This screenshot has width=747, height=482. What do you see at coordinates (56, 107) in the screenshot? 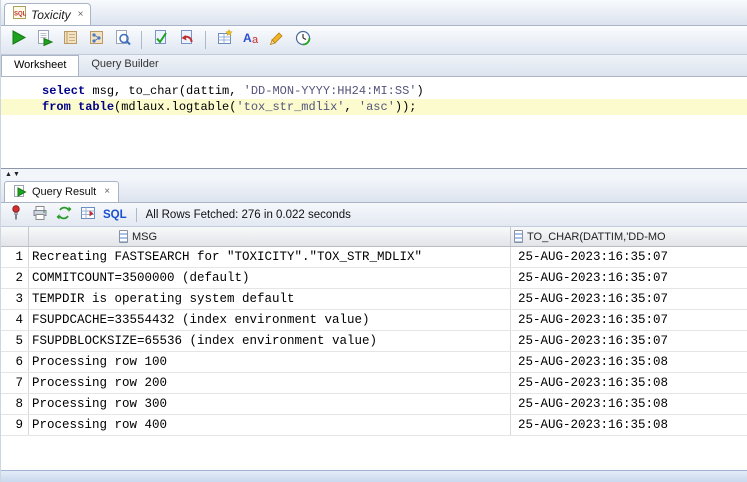
I see `sql-keyword: from` at bounding box center [56, 107].